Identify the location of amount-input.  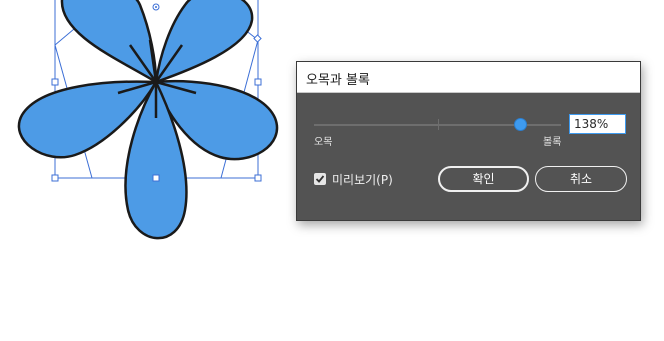
(597, 124).